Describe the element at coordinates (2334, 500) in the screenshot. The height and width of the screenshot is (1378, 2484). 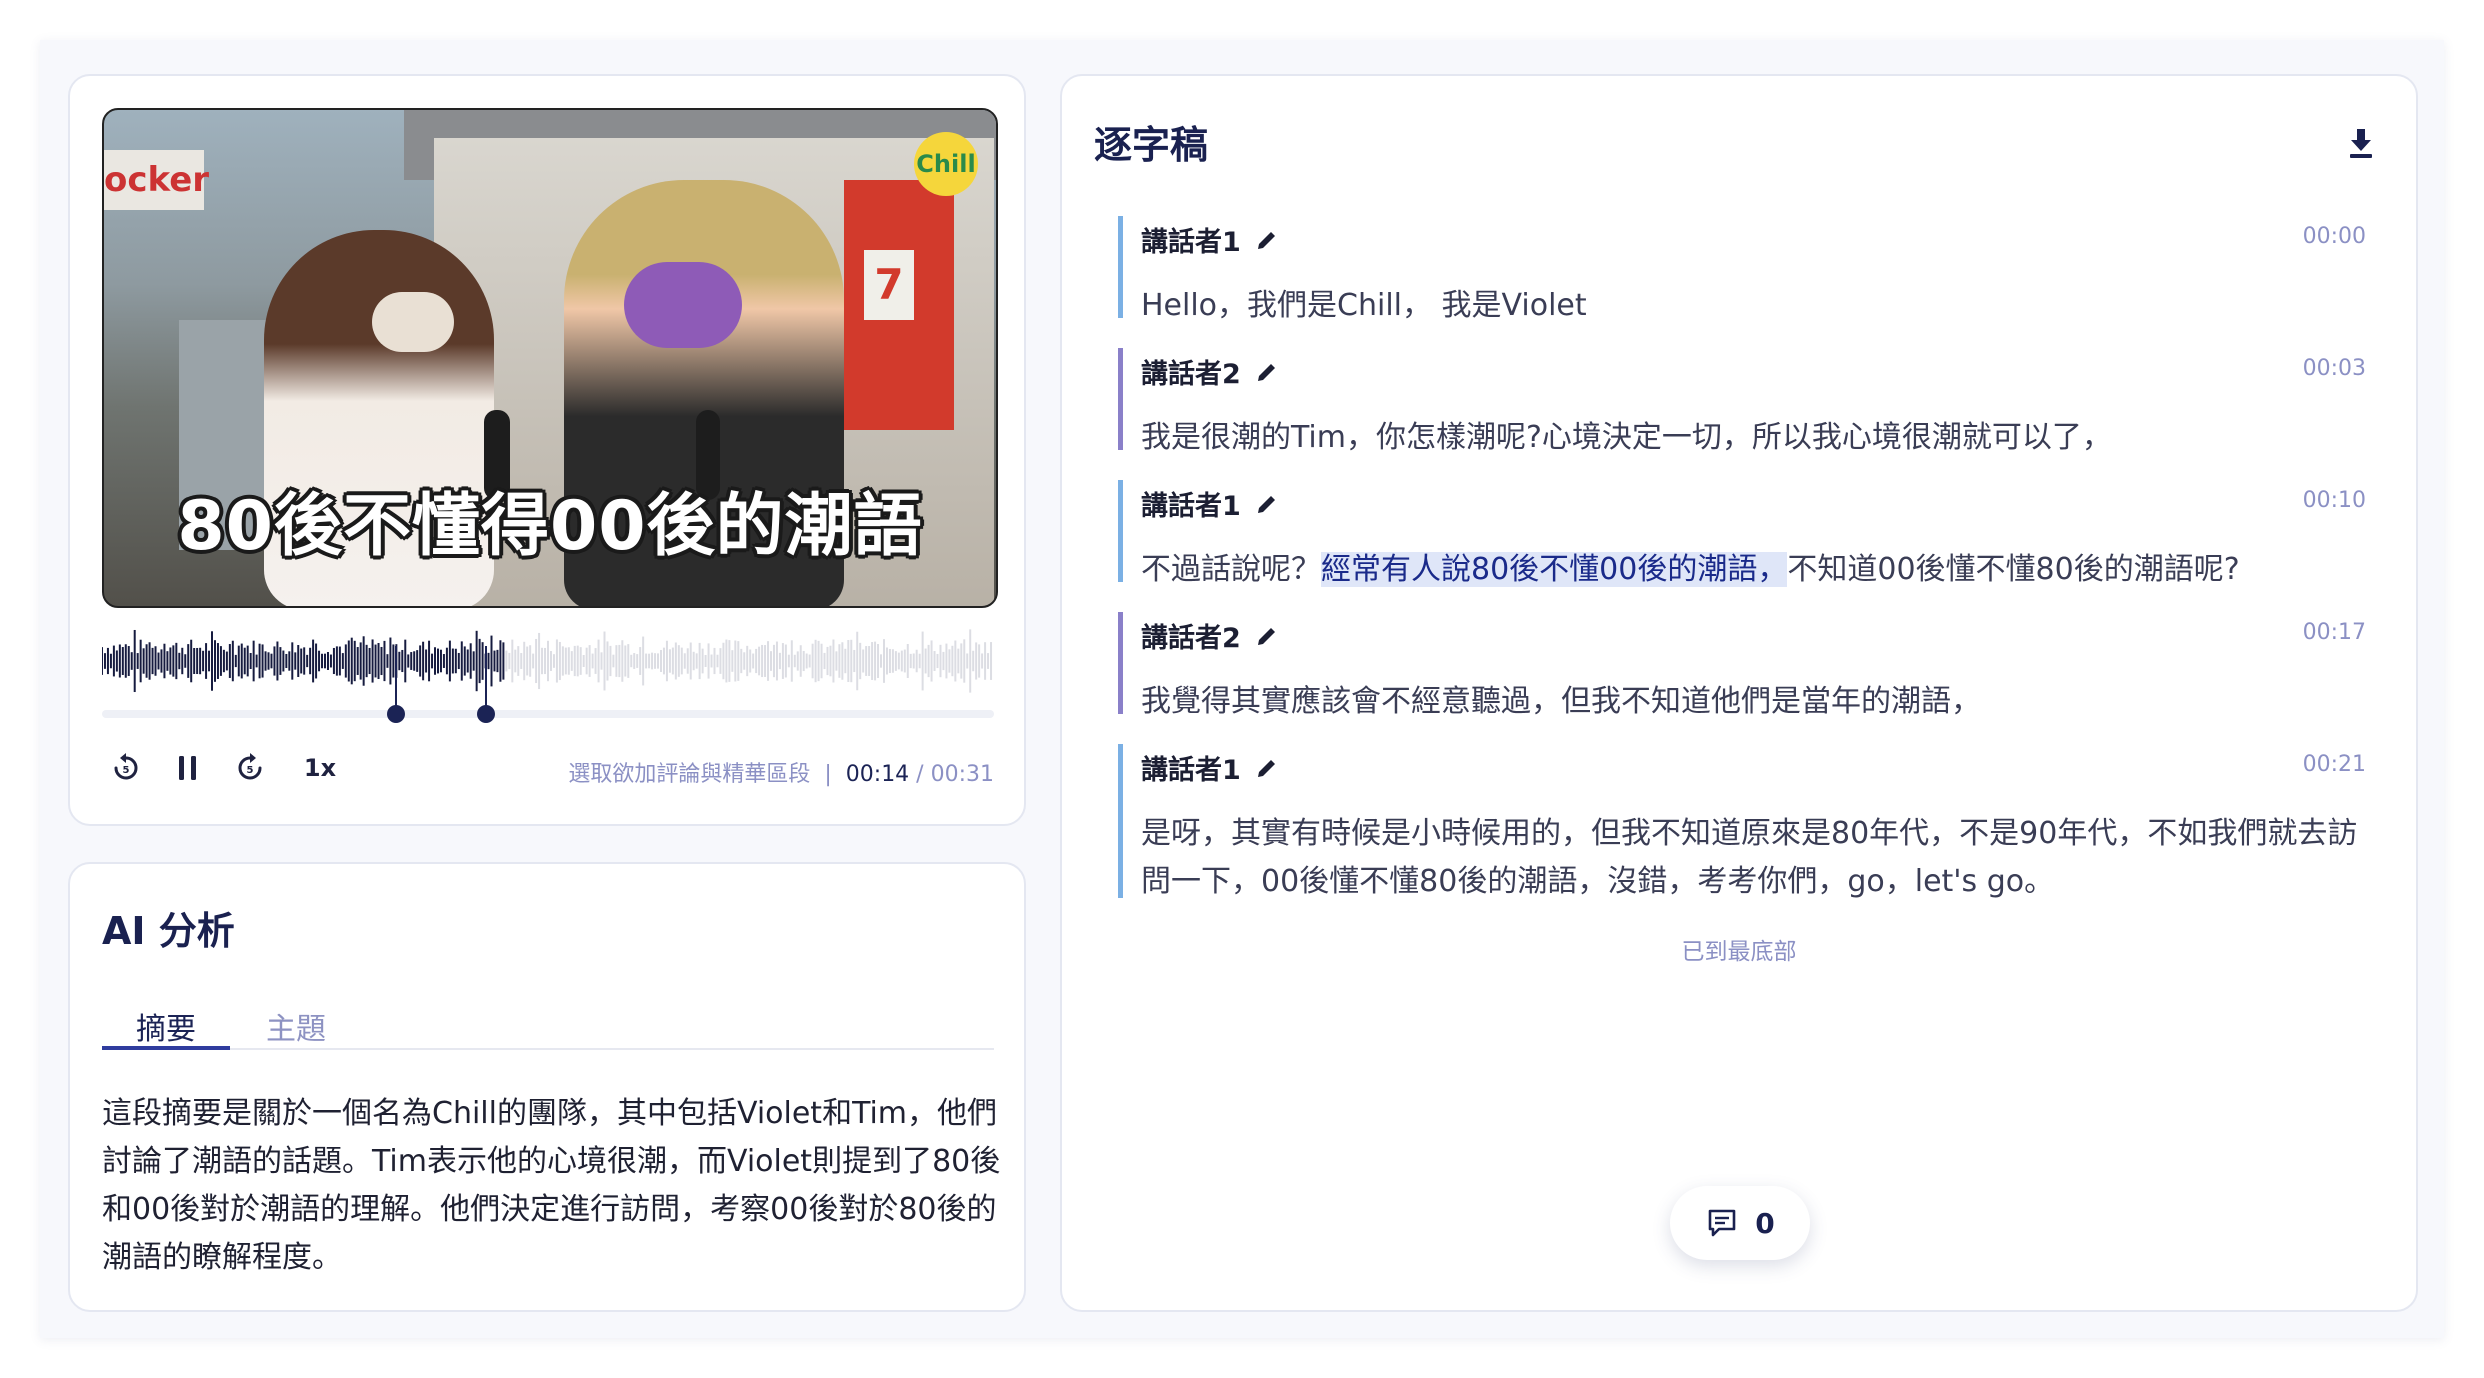
I see `segment-timestamp: 00:10` at that location.